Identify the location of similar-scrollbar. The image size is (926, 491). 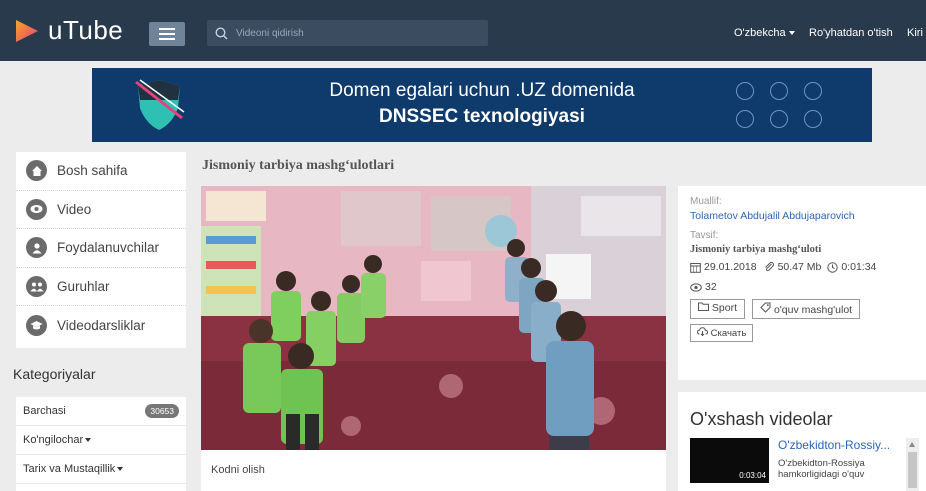
(912, 464).